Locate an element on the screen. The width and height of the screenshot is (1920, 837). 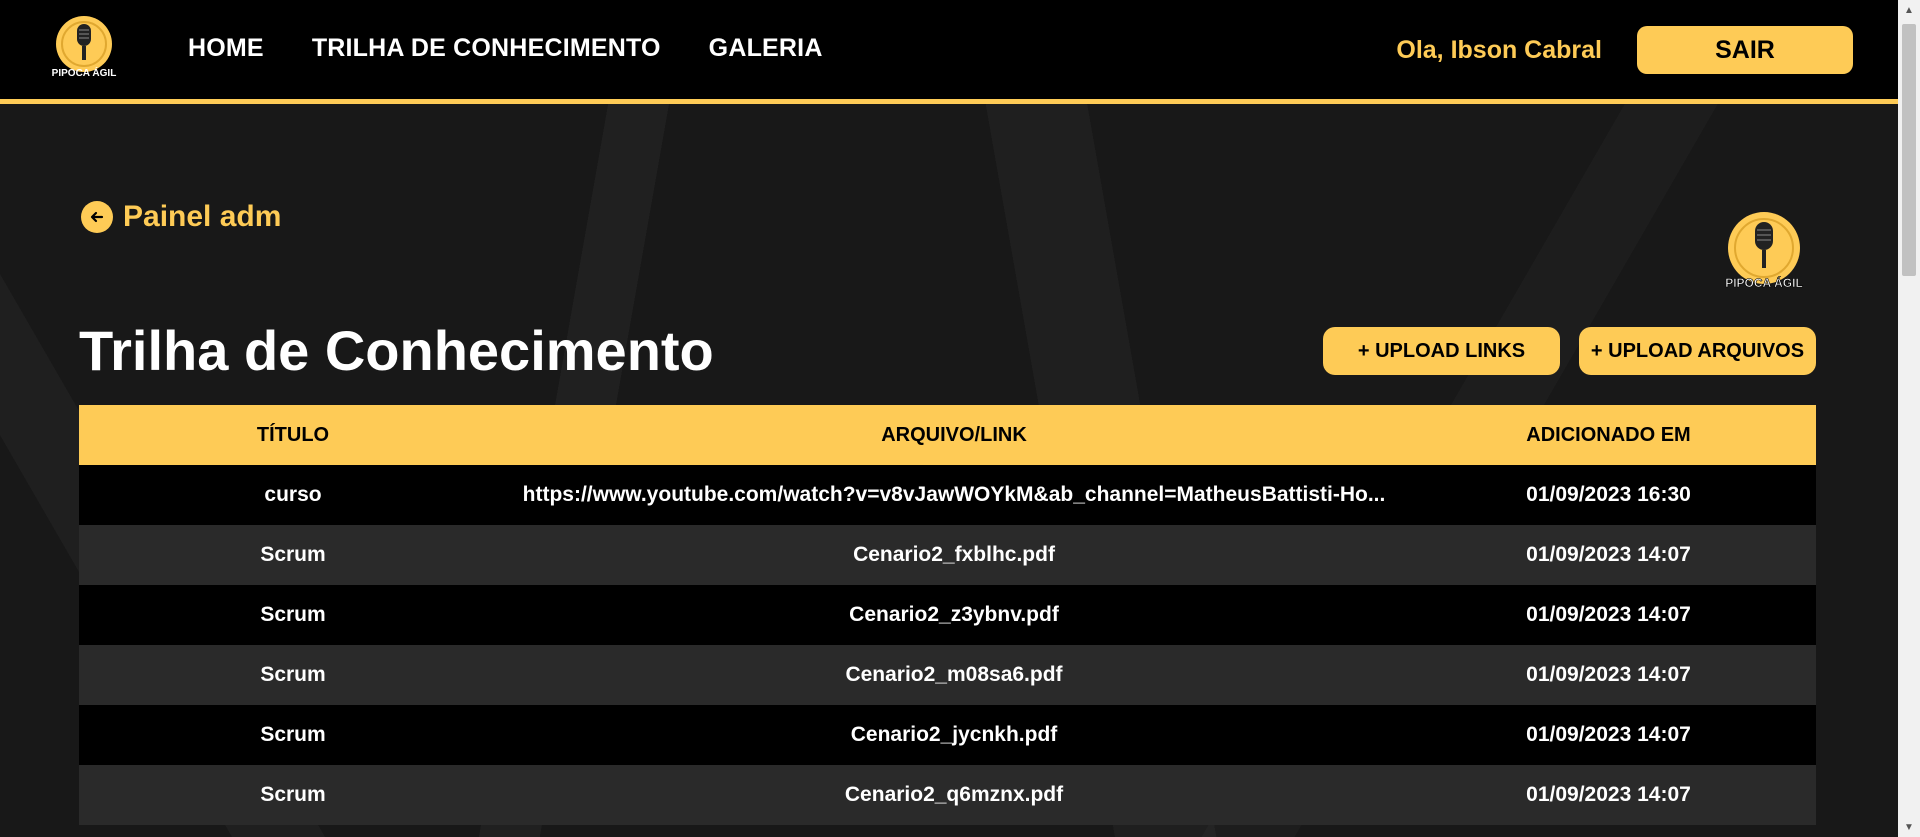
pipoca-agil-logo-large: PIPOCA ÁGIL is located at coordinates (1764, 250).